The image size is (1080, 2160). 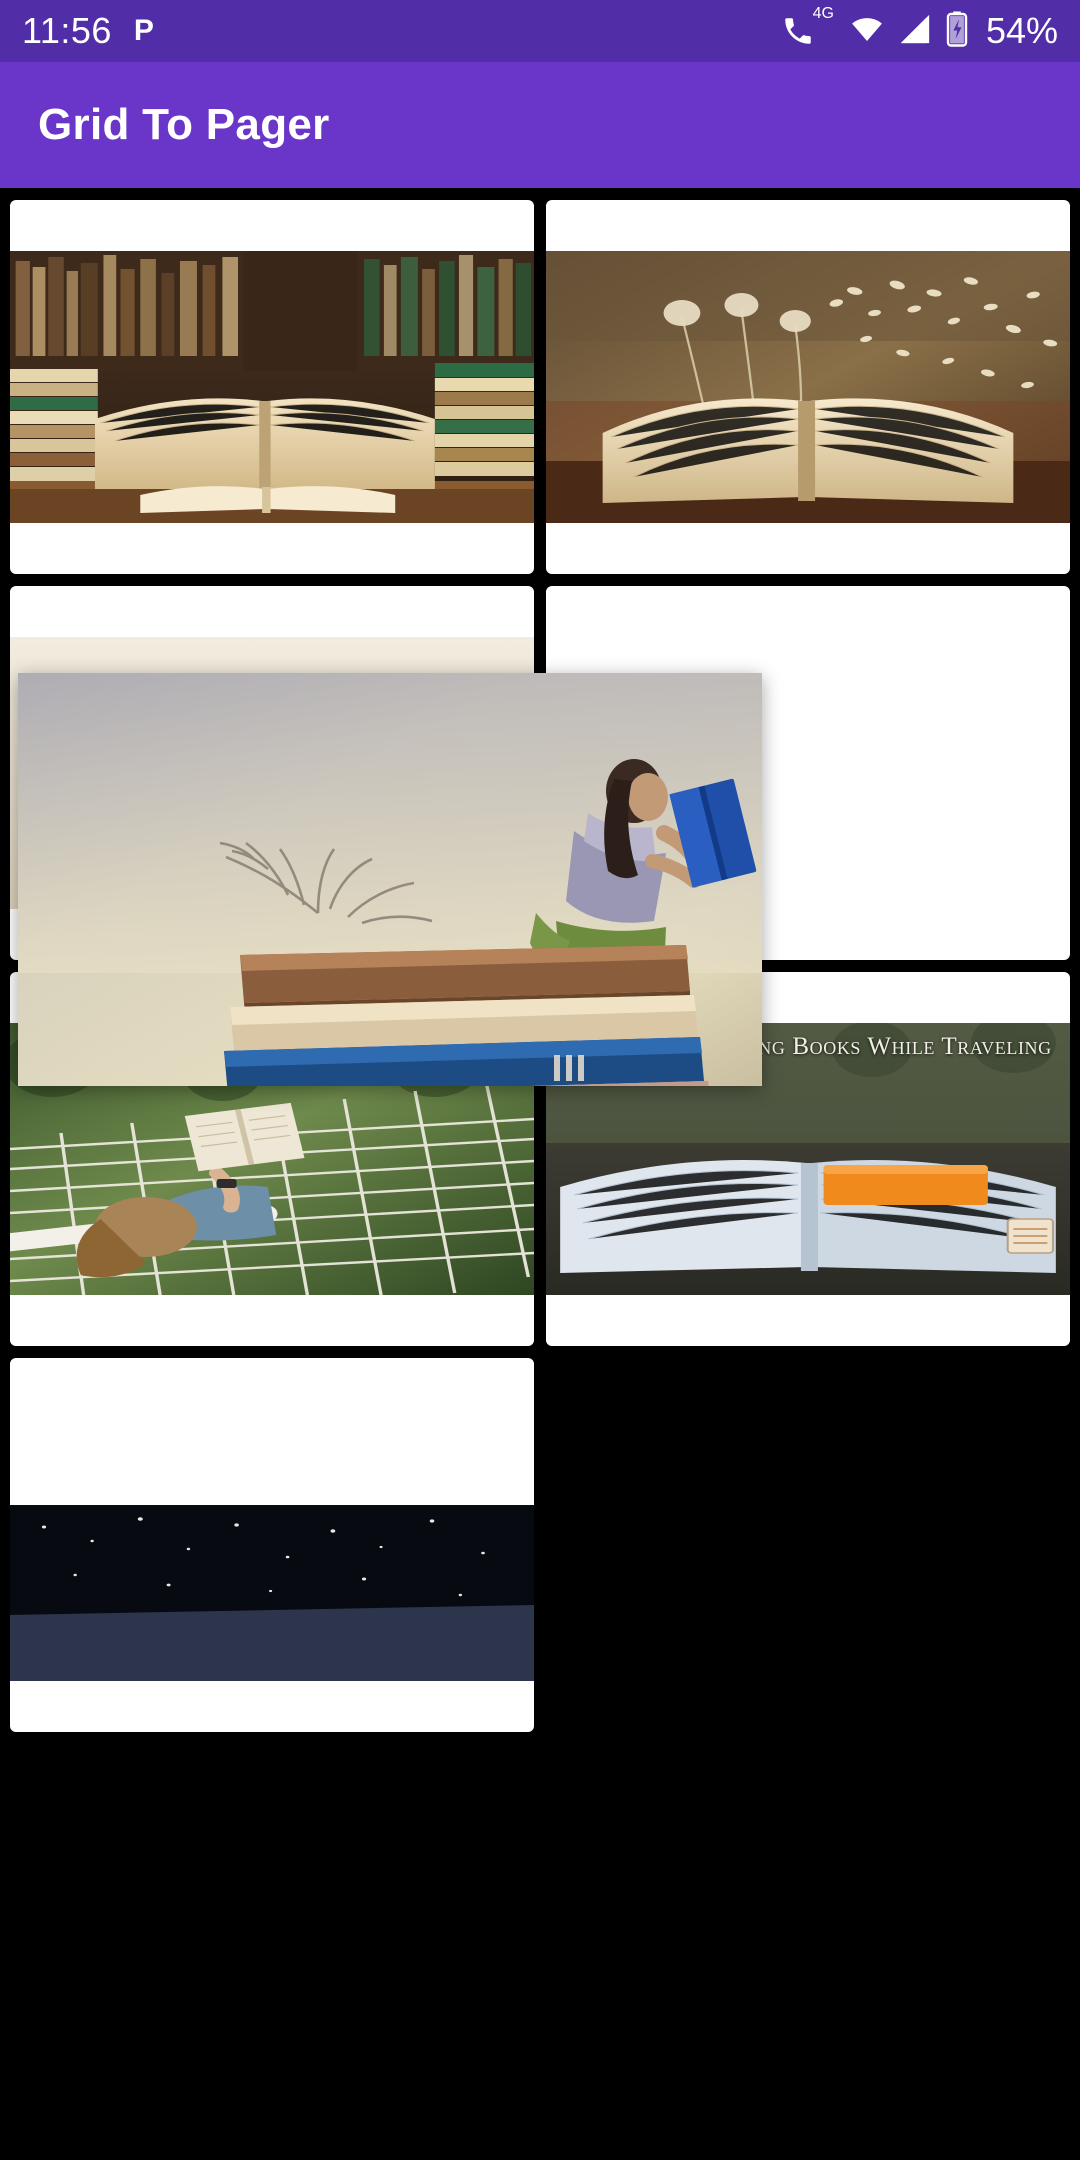 I want to click on grid-item-open-book-on-table, so click(x=272, y=387).